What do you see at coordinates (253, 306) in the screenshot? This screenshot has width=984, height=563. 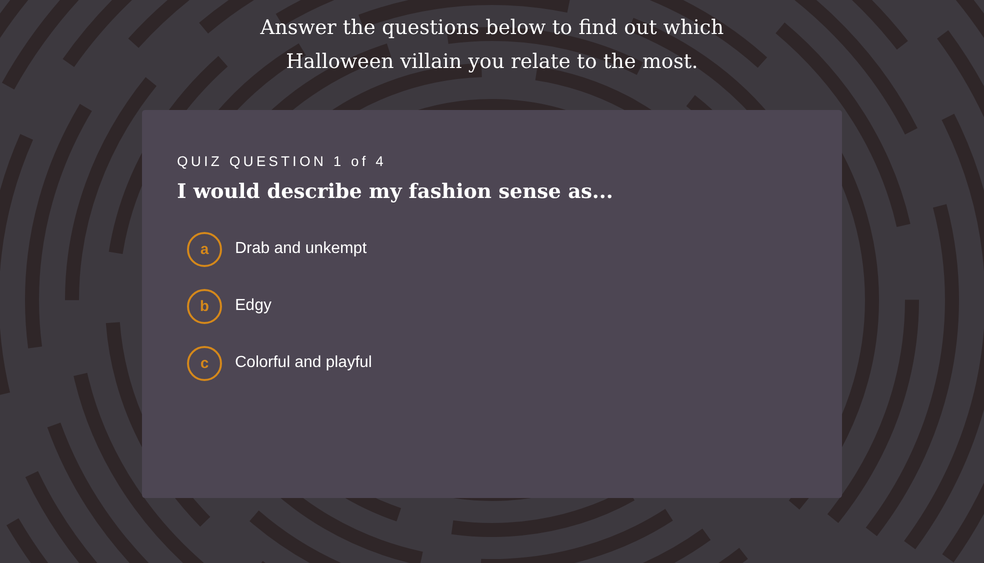 I see `option-label: Edgy` at bounding box center [253, 306].